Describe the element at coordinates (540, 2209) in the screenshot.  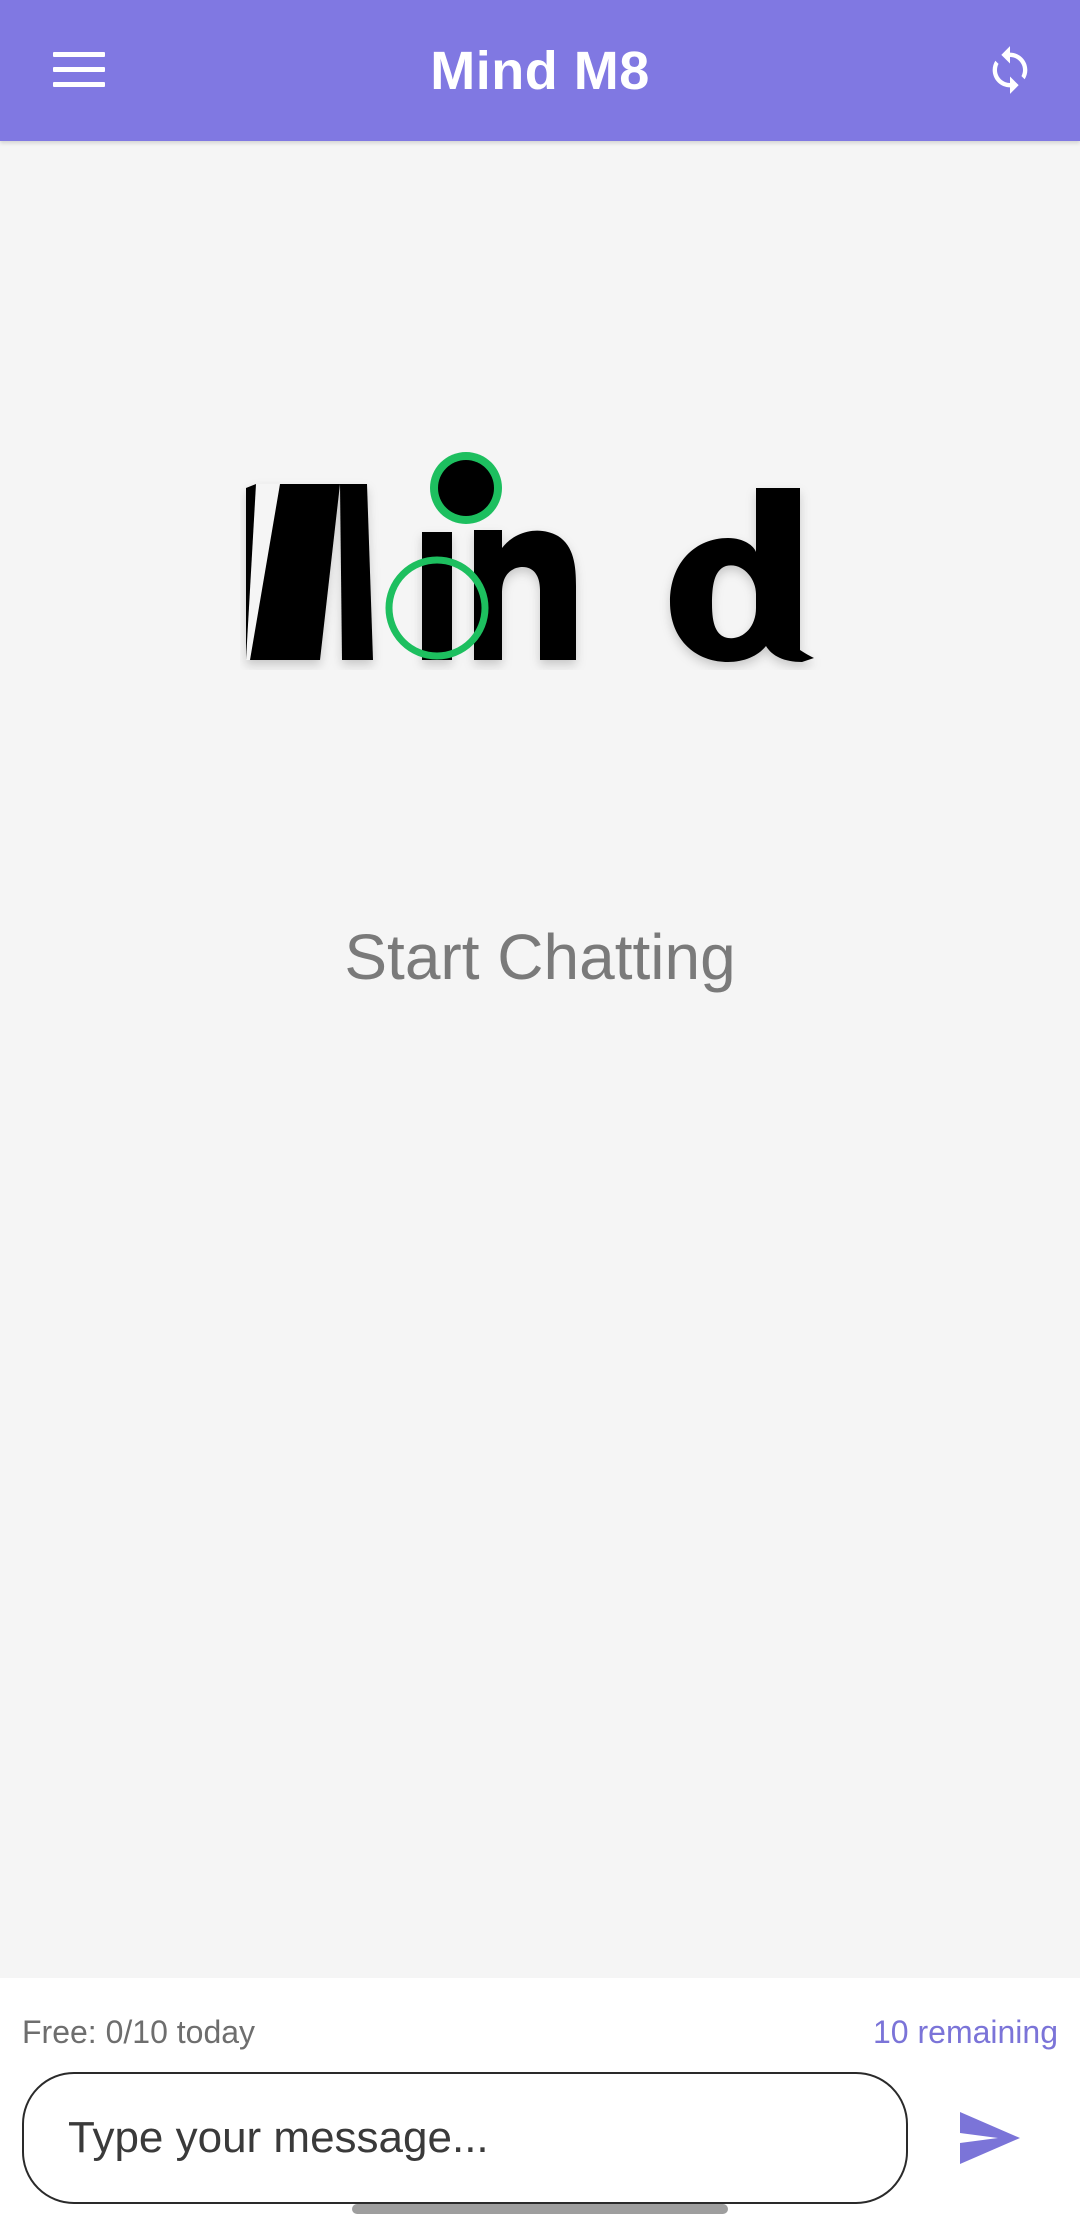
I see `home-indicator` at that location.